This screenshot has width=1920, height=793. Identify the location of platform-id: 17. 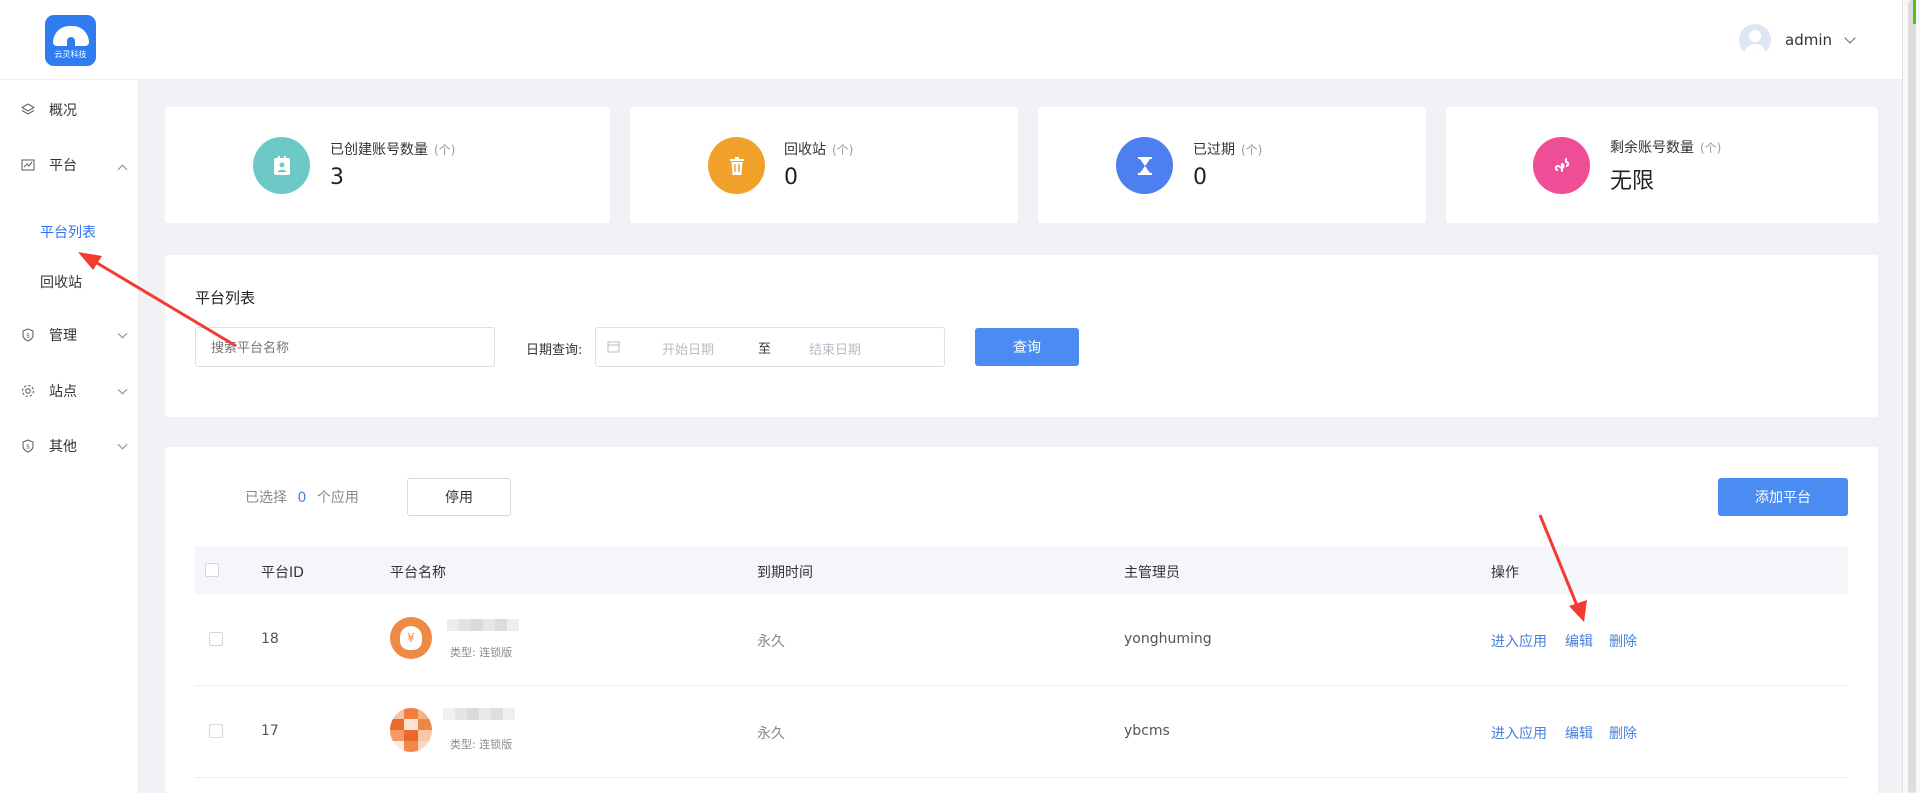
(270, 731).